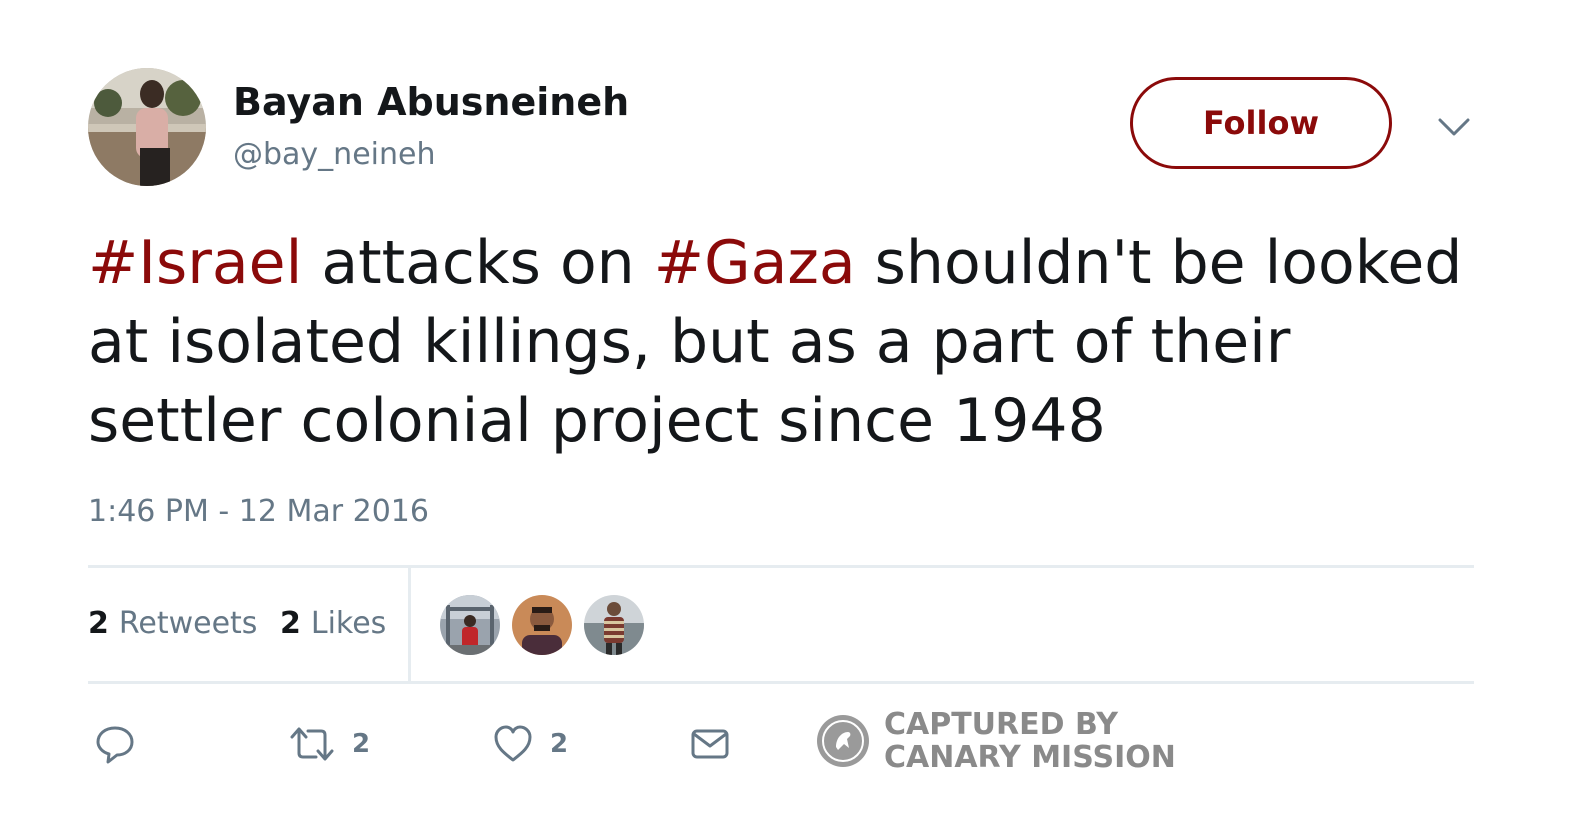  I want to click on display-name: Bayan Abusneineh, so click(431, 102).